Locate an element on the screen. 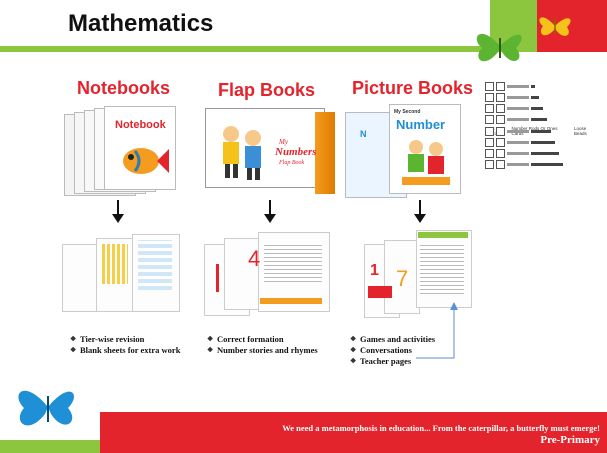 The height and width of the screenshot is (453, 607). notebook-inner-pages is located at coordinates (122, 275).